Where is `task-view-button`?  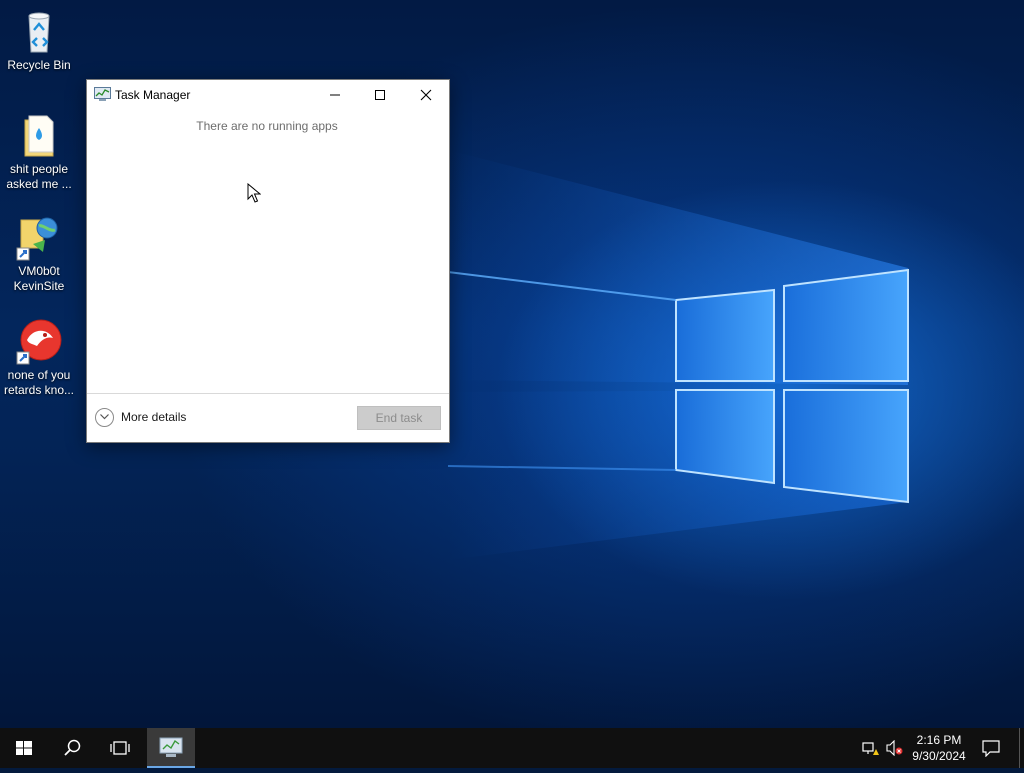
task-view-button is located at coordinates (120, 748).